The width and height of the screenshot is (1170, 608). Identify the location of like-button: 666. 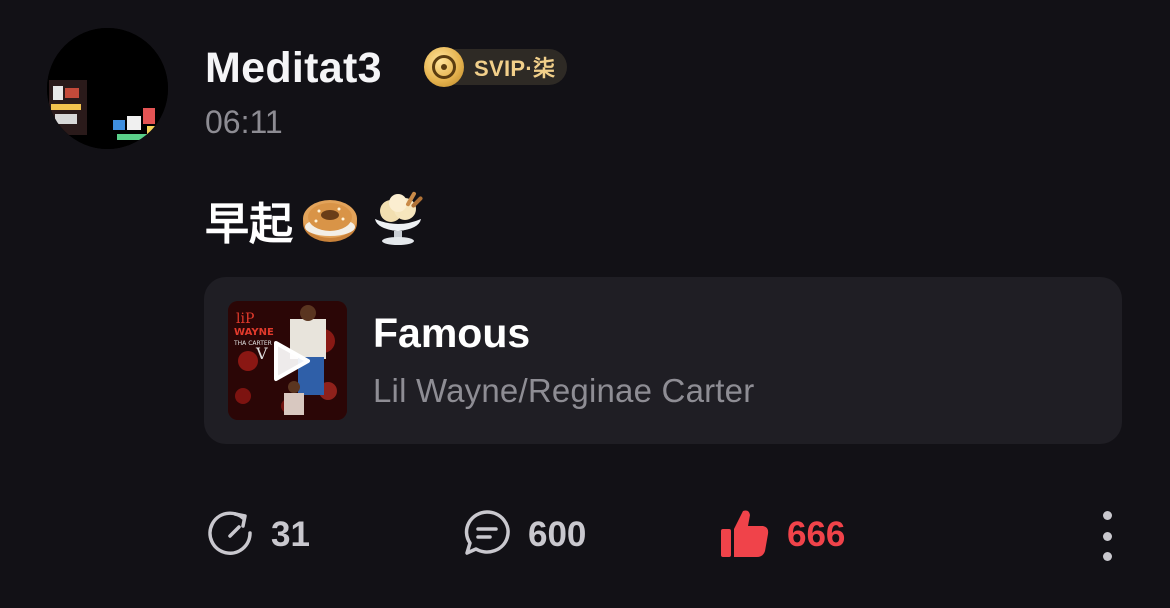
(782, 535).